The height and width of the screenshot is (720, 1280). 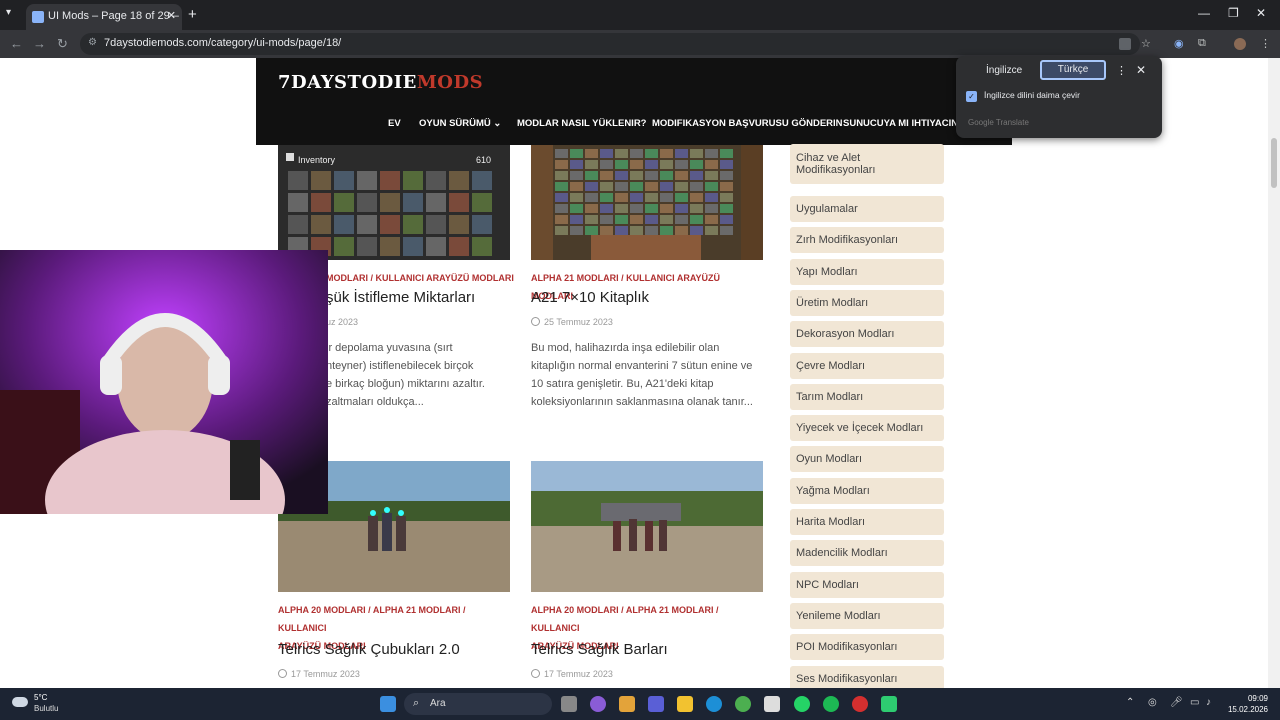 I want to click on svg-text: 610, so click(x=483, y=160).